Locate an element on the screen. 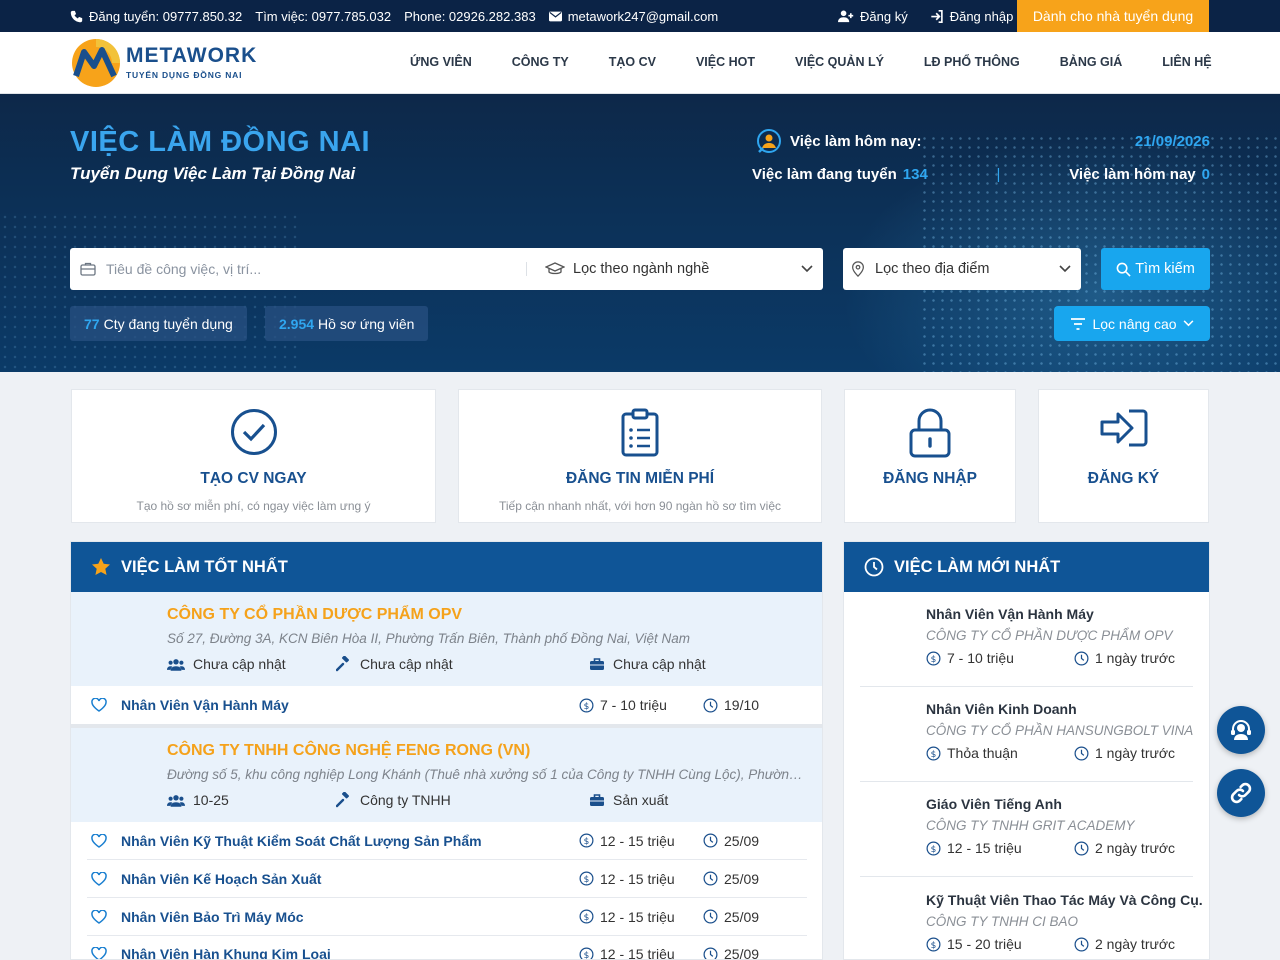 This screenshot has width=1280, height=960. job-title: Nhân Viên Hàn Khung Kim Loại is located at coordinates (350, 952).